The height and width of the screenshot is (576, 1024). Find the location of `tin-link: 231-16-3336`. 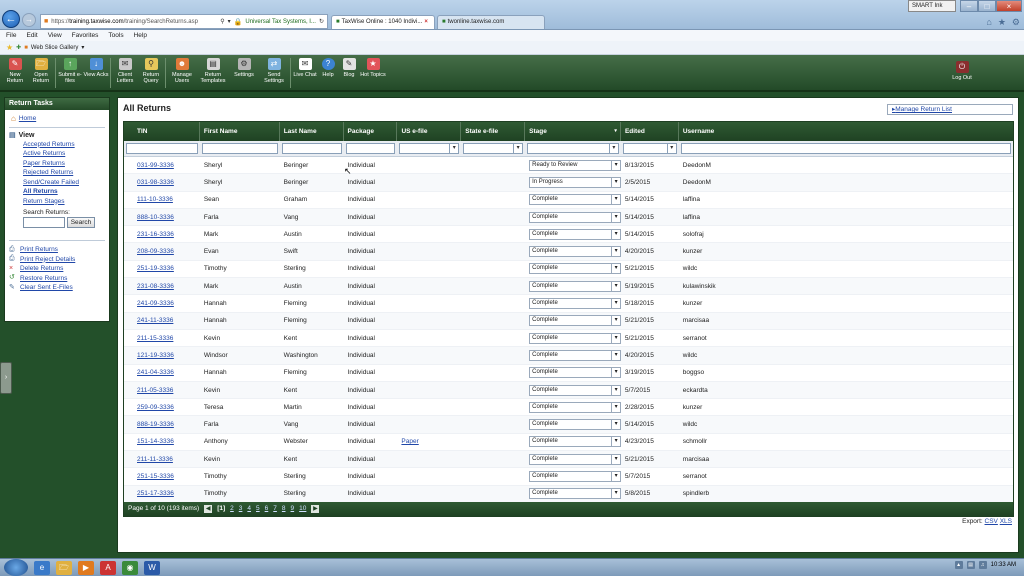

tin-link: 231-16-3336 is located at coordinates (162, 234).